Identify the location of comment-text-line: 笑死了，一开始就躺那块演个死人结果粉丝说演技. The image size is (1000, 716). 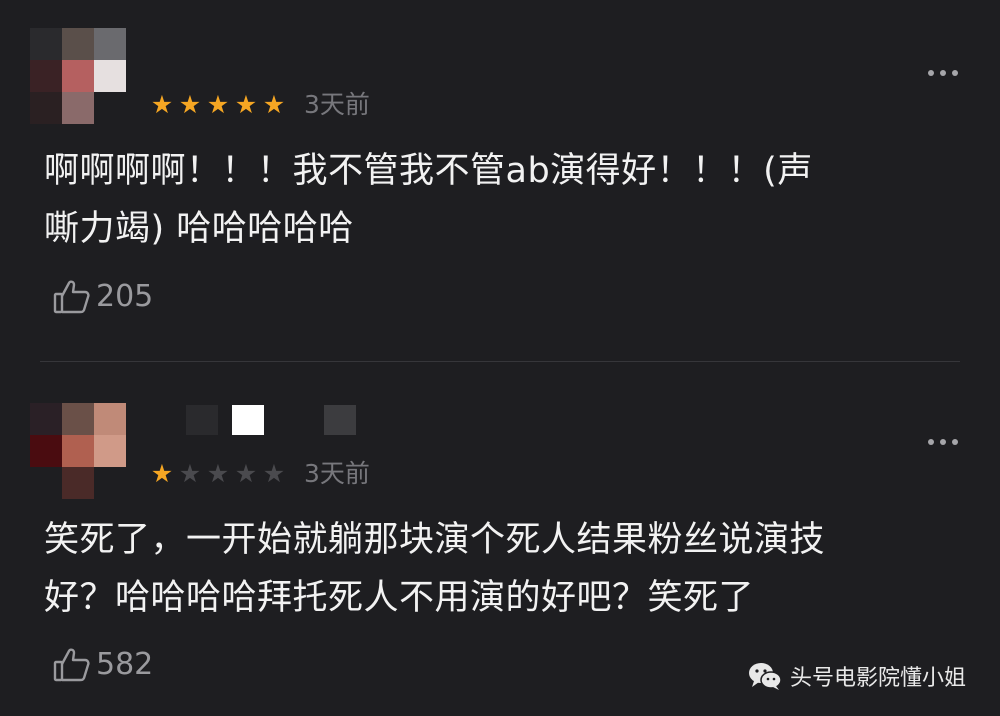
(435, 540).